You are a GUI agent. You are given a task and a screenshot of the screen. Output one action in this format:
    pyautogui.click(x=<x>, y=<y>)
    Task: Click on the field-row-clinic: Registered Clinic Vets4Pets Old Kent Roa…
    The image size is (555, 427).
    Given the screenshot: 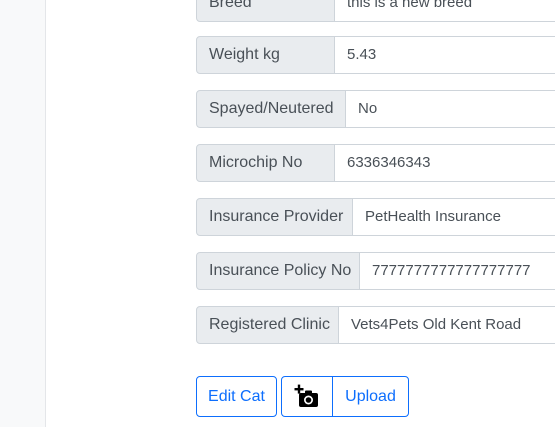 What is the action you would take?
    pyautogui.click(x=375, y=325)
    